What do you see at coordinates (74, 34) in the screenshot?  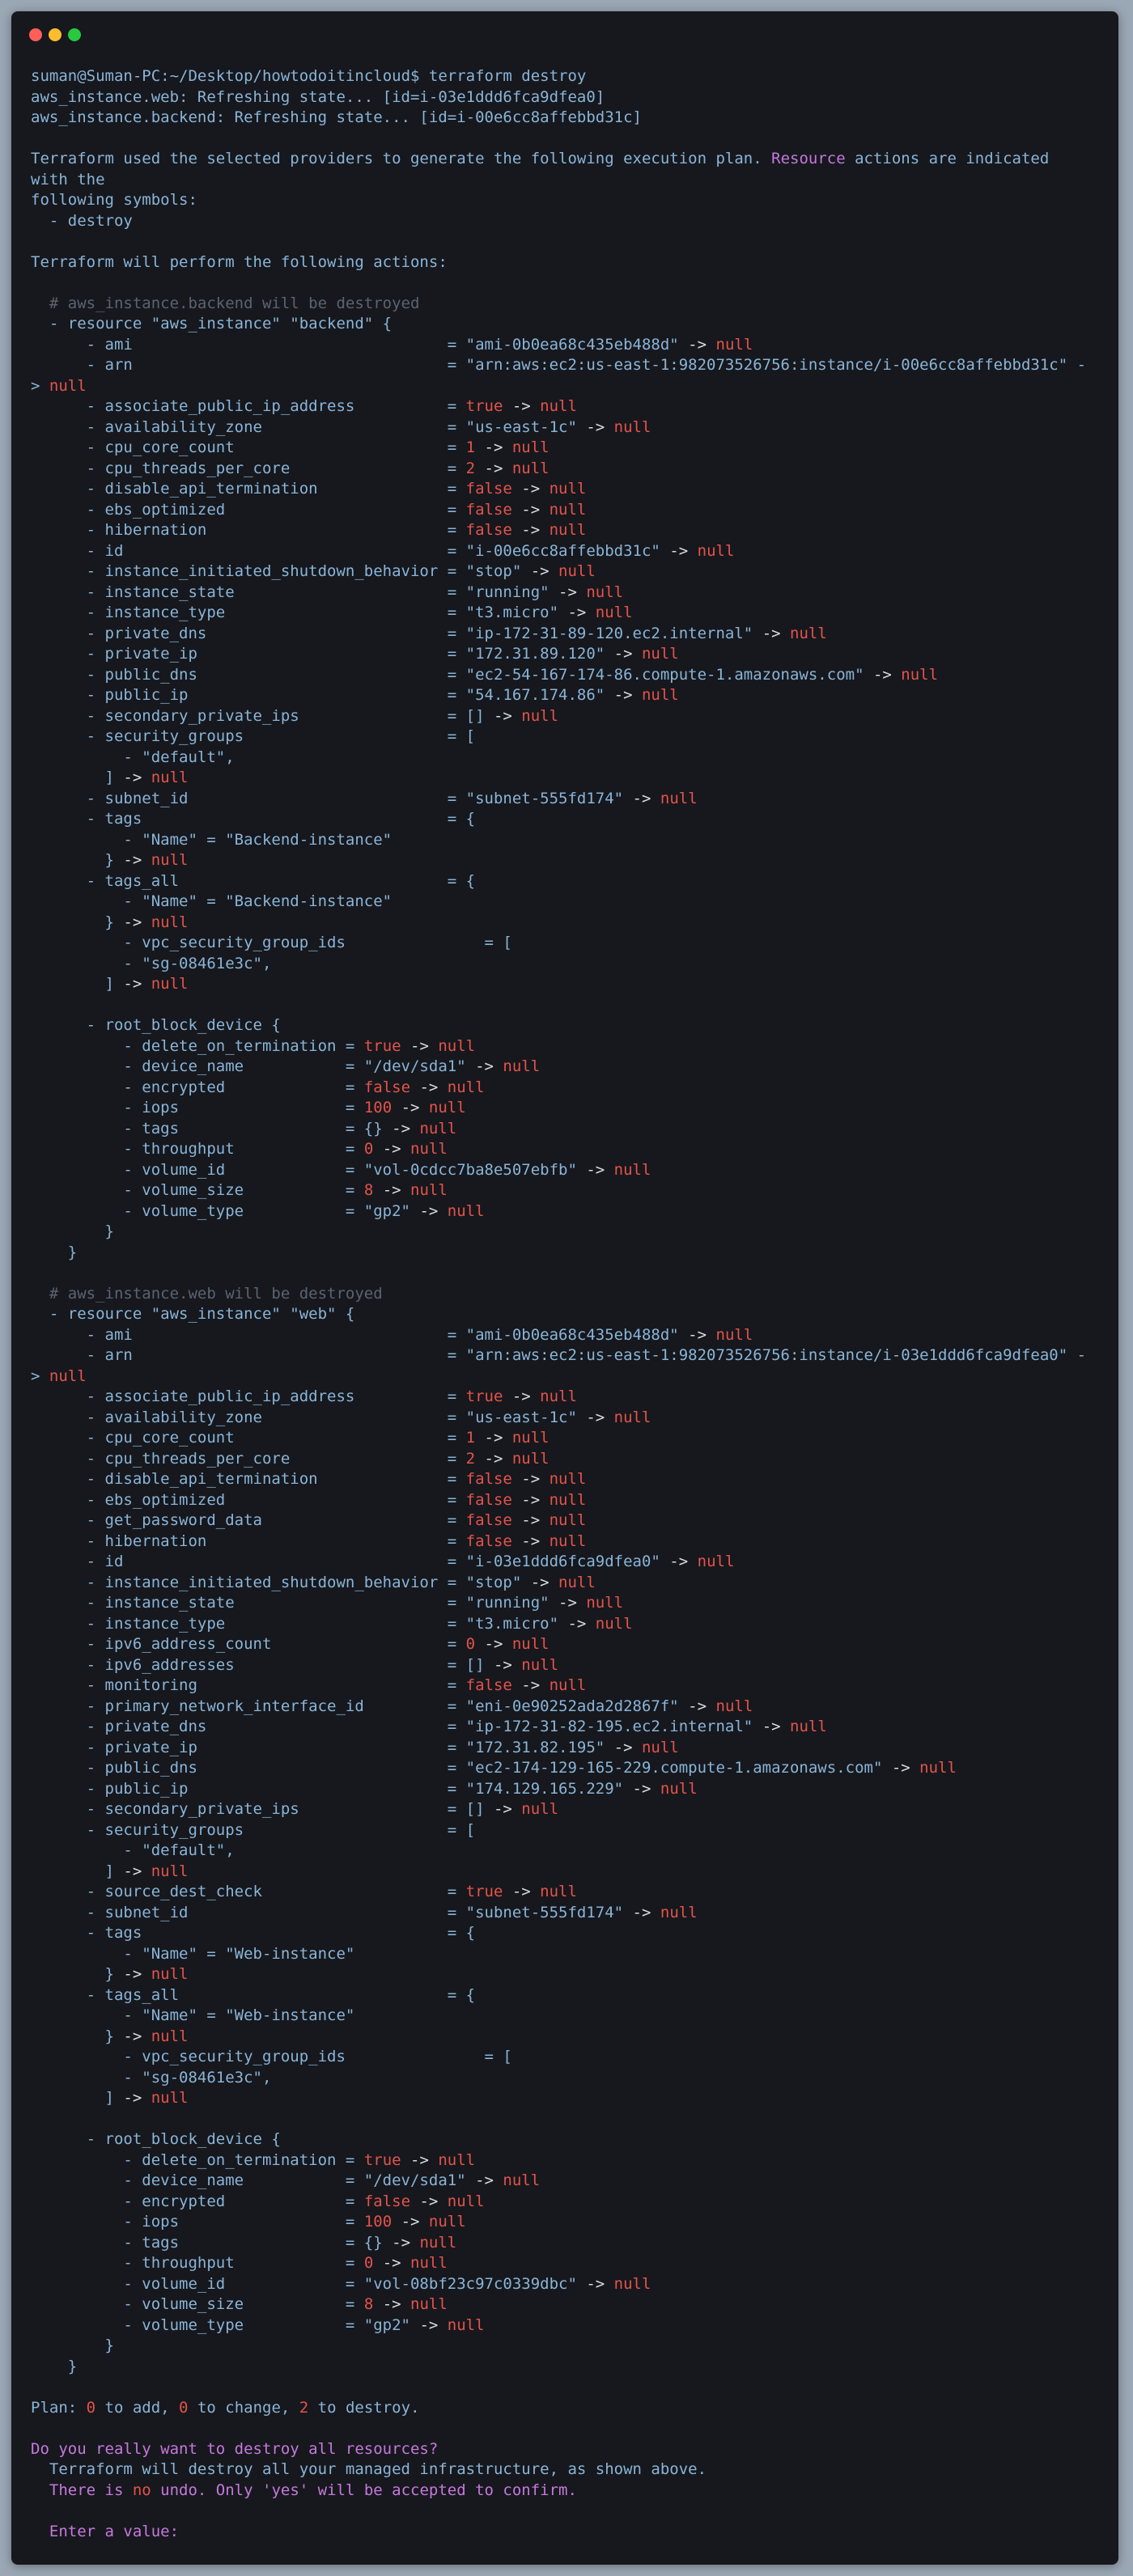 I see `zoom-button` at bounding box center [74, 34].